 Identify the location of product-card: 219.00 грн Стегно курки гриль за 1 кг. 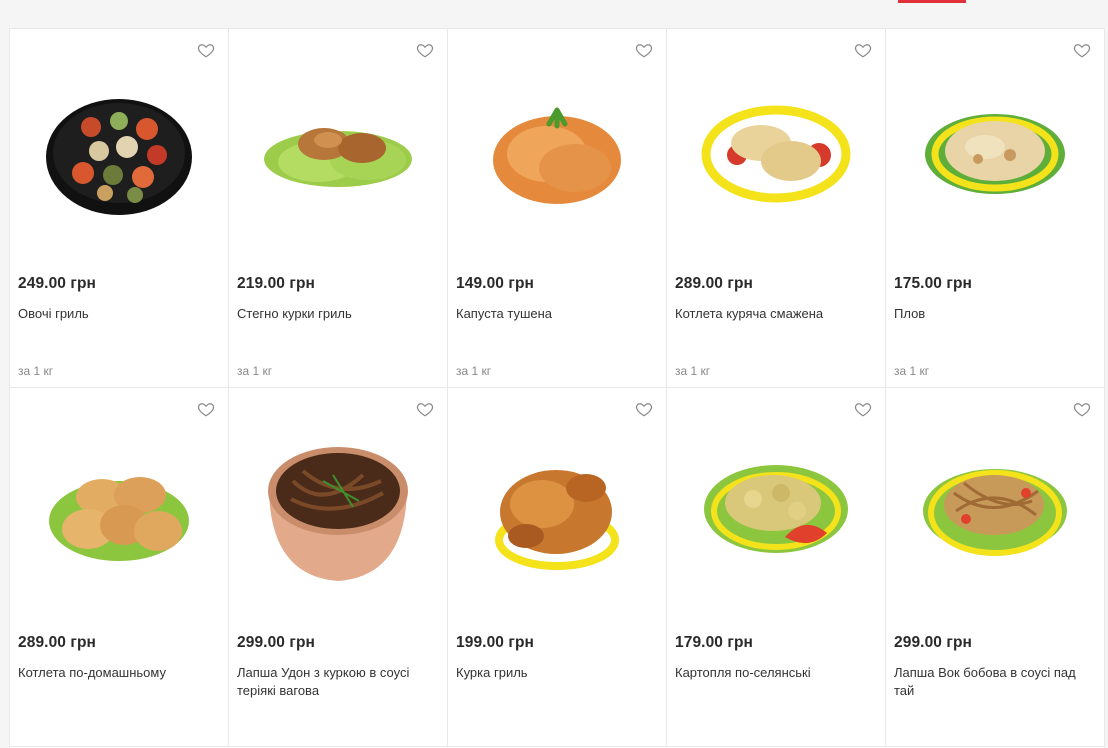
(338, 208).